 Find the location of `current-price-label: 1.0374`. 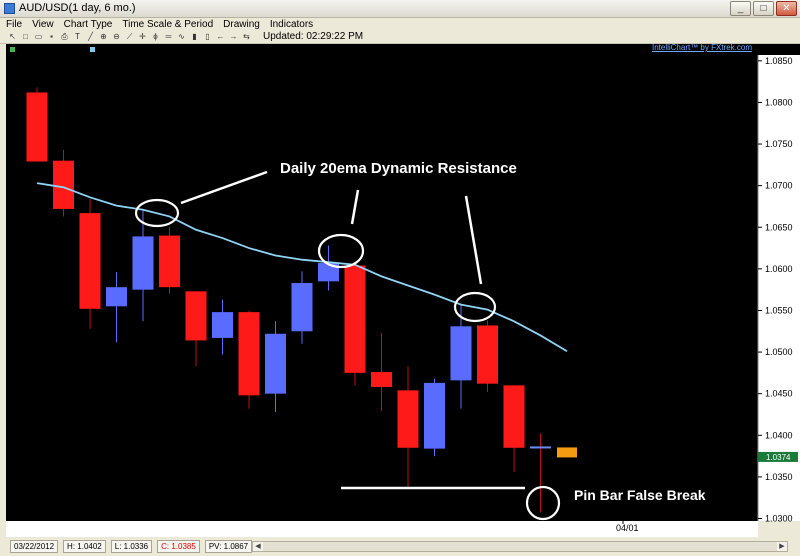

current-price-label: 1.0374 is located at coordinates (778, 457).